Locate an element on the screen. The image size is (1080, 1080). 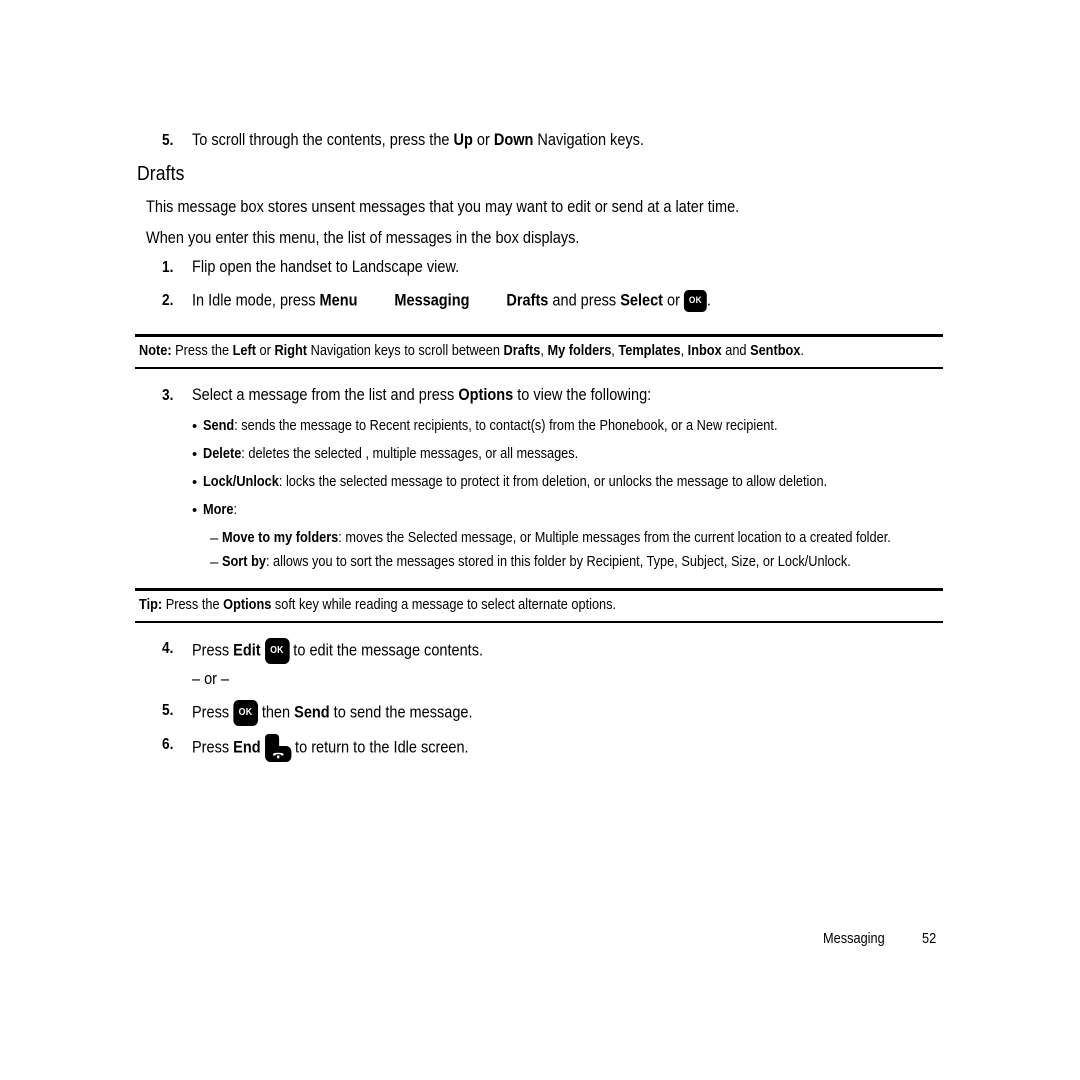
list-item: More: is located at coordinates (222, 510).